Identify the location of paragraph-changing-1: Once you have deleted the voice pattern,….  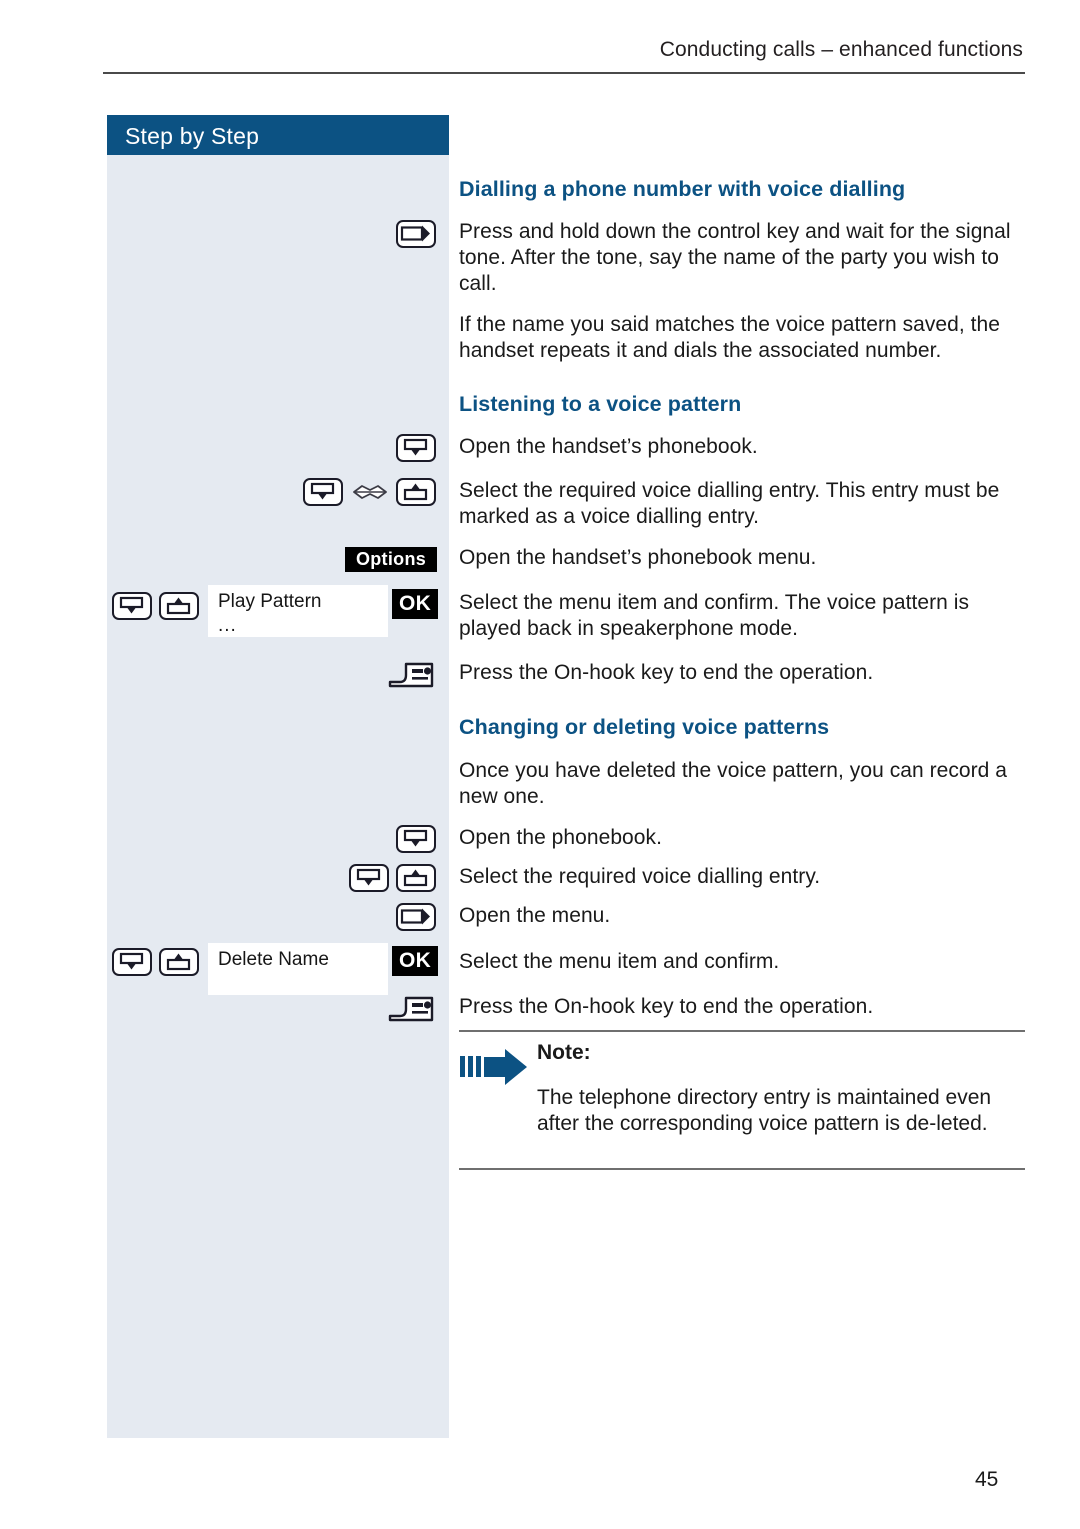
(733, 783).